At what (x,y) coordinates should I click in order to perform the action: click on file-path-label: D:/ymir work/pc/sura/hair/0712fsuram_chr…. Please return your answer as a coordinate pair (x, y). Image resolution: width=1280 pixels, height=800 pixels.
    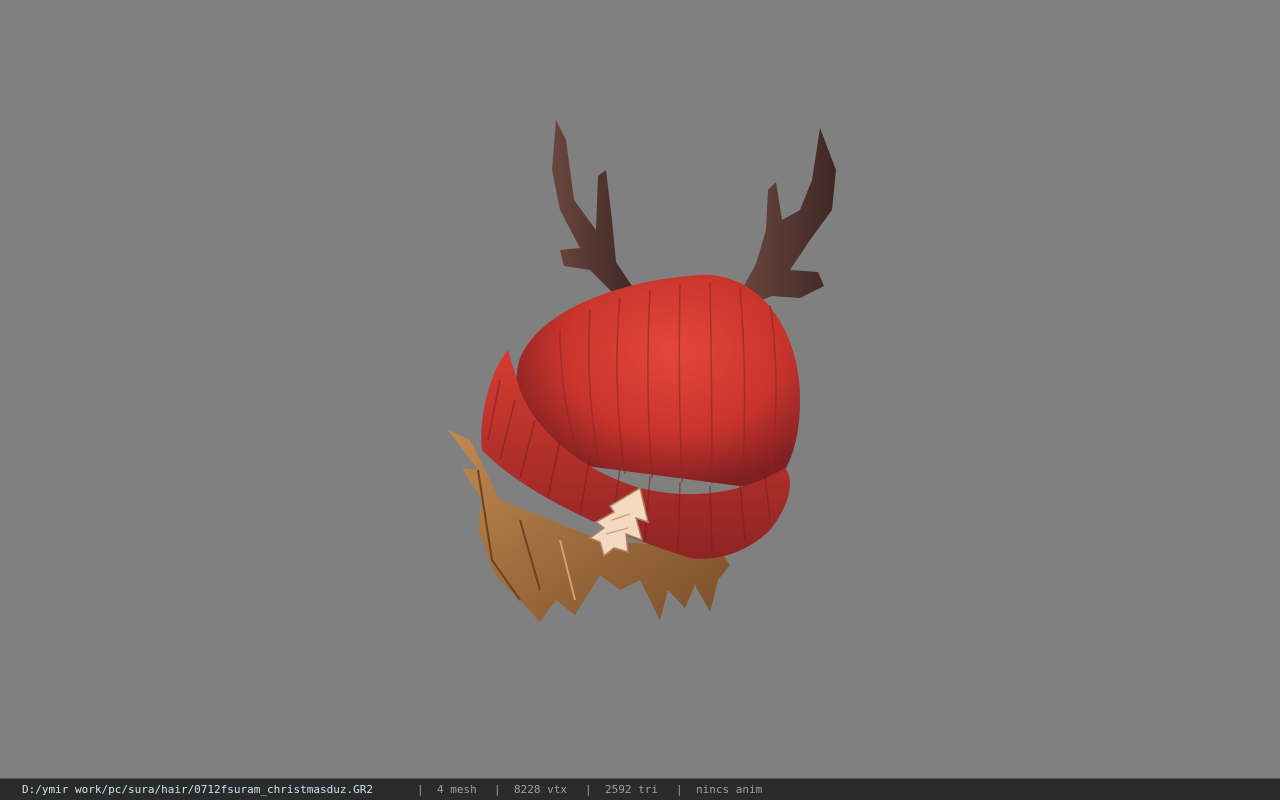
    Looking at the image, I should click on (197, 789).